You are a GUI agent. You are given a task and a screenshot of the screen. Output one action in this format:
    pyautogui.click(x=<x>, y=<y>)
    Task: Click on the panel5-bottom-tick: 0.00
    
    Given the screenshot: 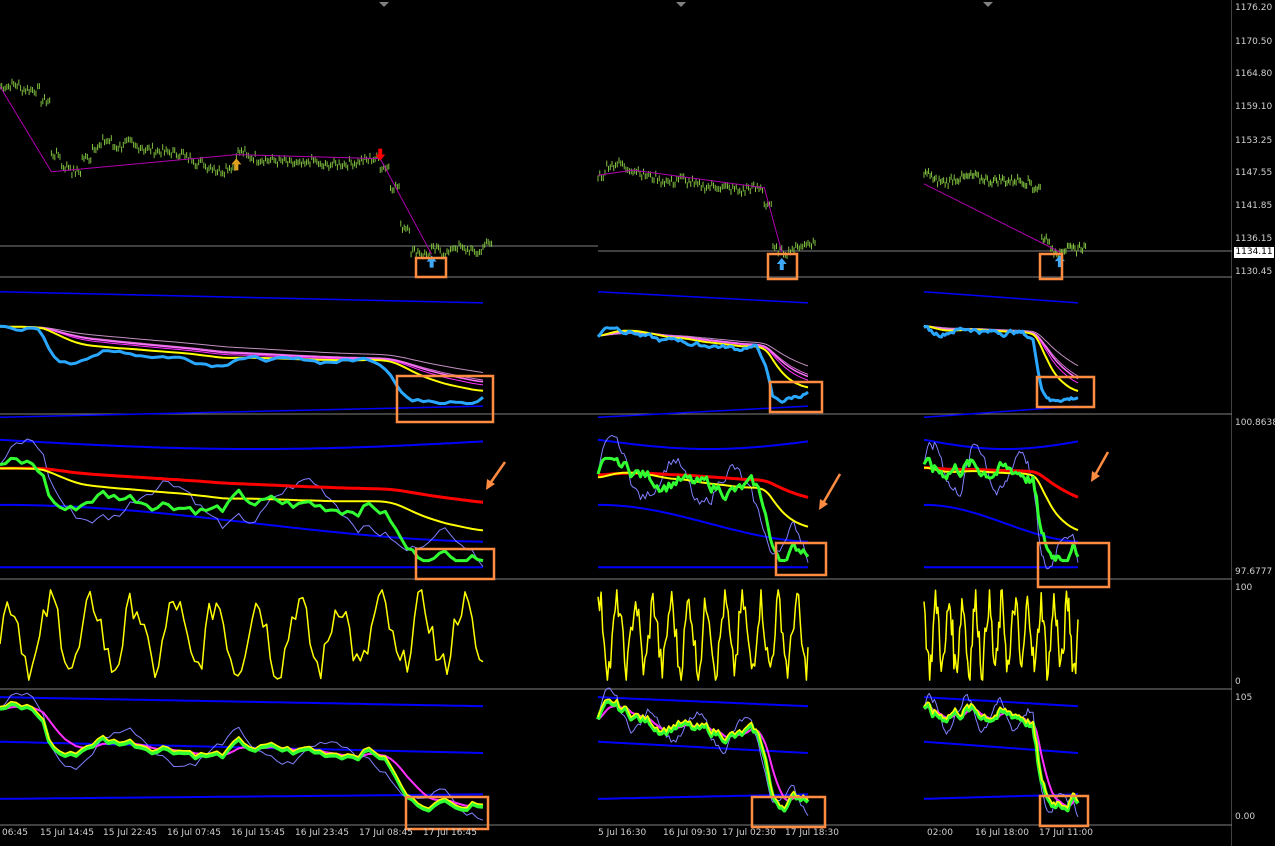 What is the action you would take?
    pyautogui.click(x=1245, y=817)
    